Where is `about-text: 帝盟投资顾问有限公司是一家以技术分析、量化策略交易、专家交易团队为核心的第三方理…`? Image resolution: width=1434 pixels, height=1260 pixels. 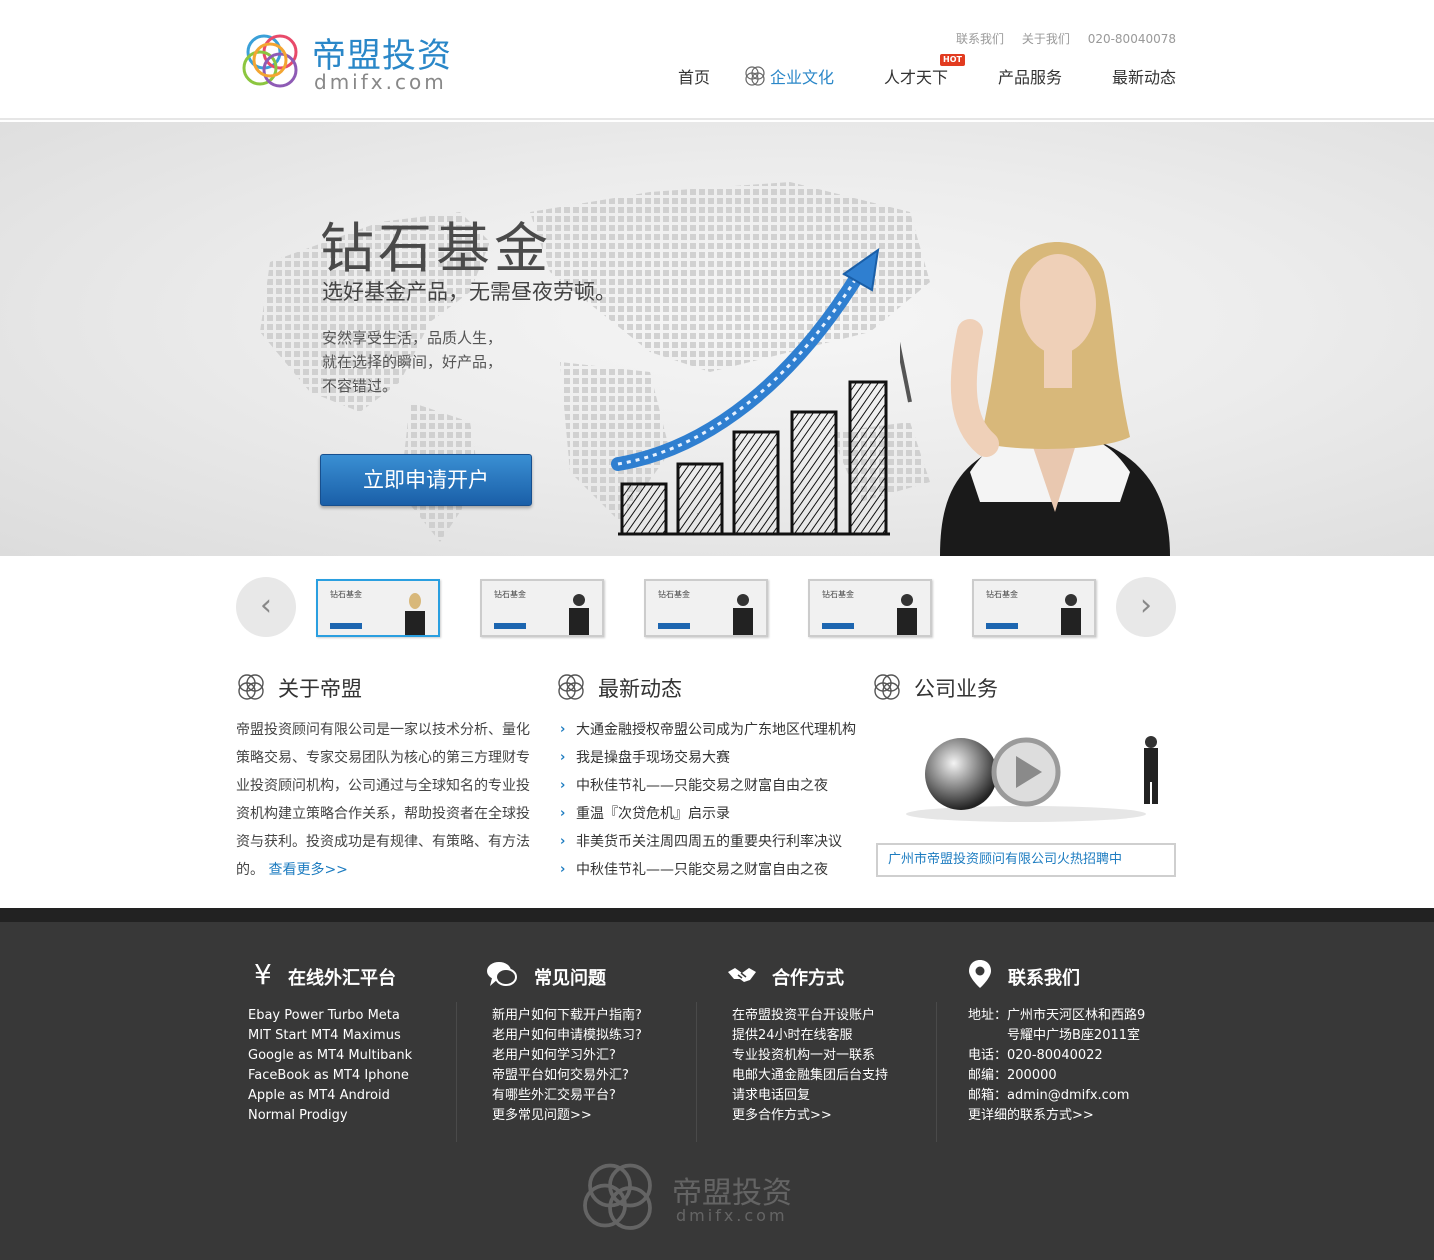
about-text: 帝盟投资顾问有限公司是一家以技术分析、量化策略交易、专家交易团队为核心的第三方理… is located at coordinates (386, 800).